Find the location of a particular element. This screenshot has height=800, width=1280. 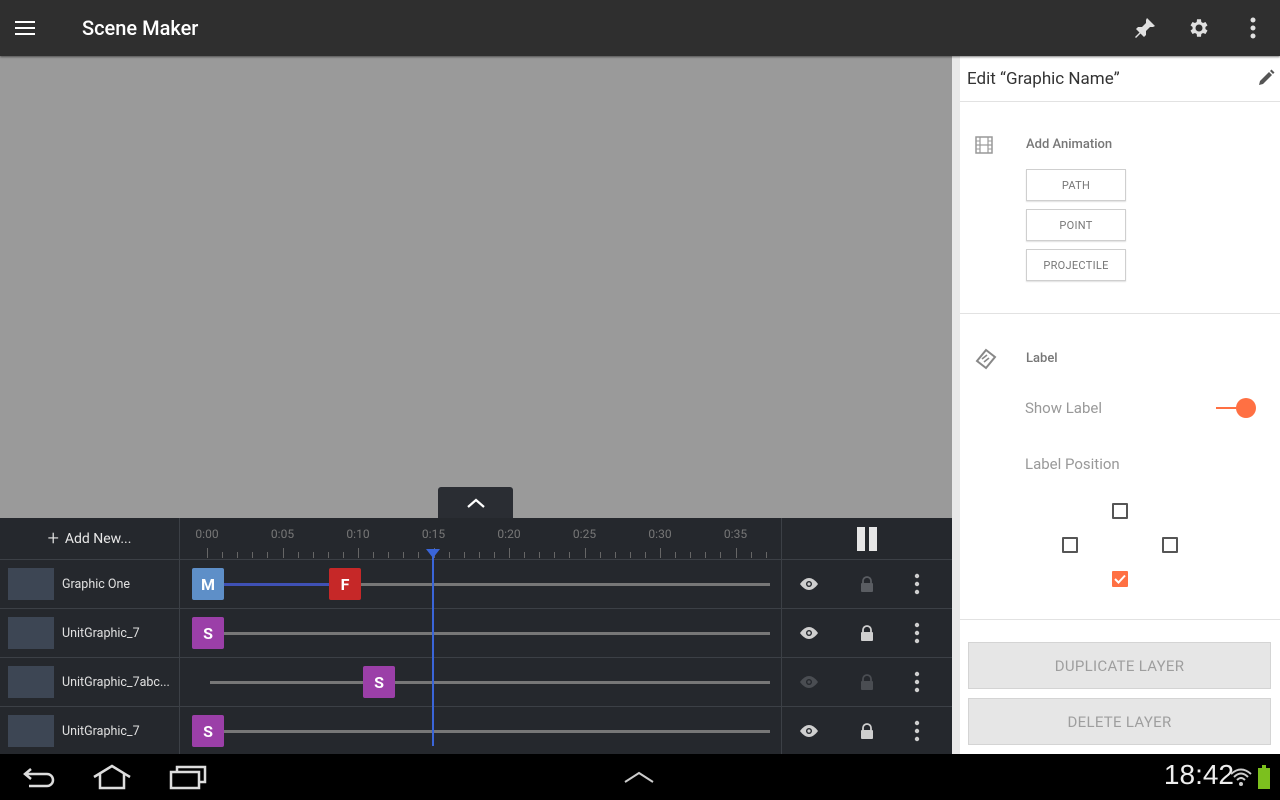

label-position-top-checkbox is located at coordinates (1120, 511).